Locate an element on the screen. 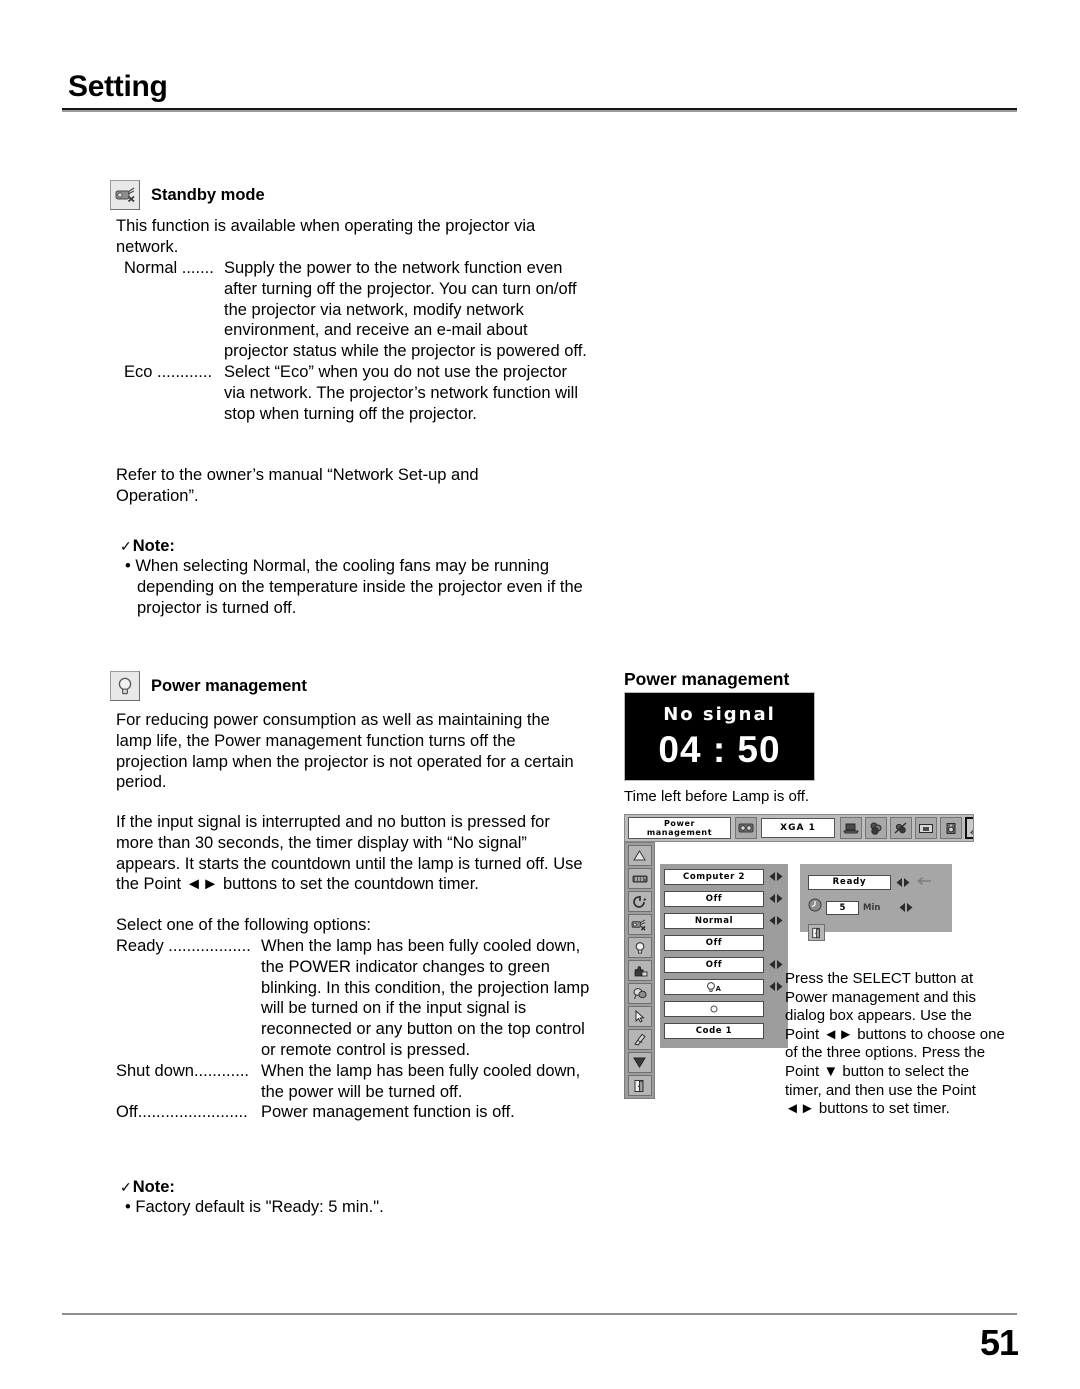 Image resolution: width=1080 pixels, height=1389 pixels. screen-tab is located at coordinates (926, 828).